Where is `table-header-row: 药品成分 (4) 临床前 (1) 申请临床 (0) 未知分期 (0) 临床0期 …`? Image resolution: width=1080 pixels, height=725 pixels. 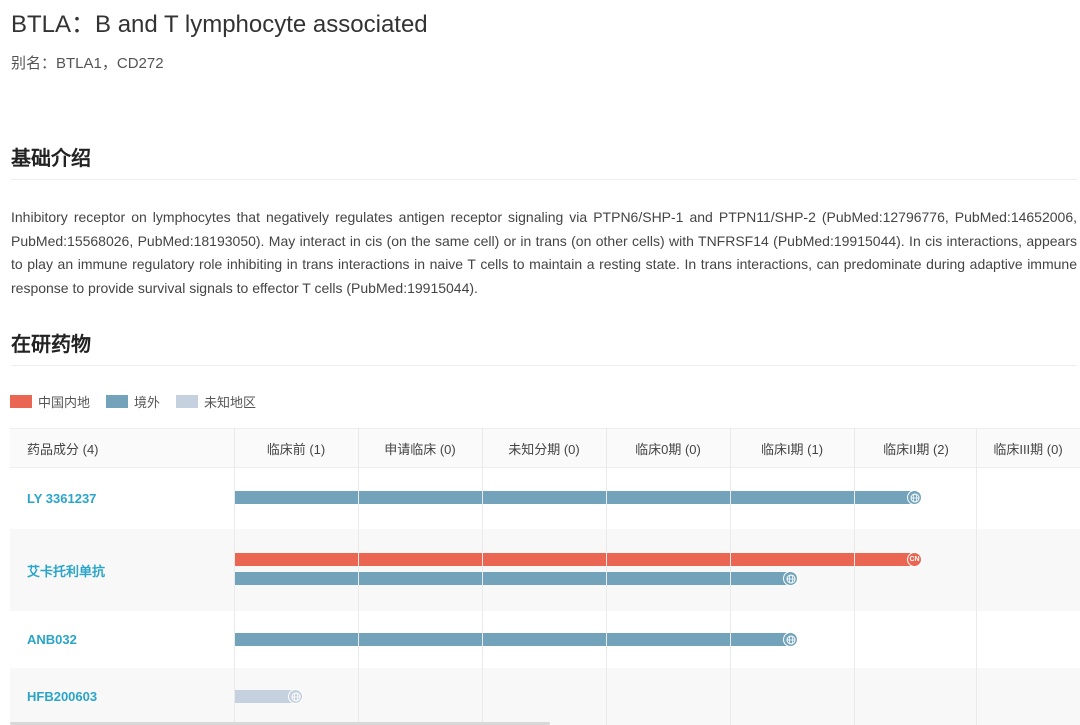 table-header-row: 药品成分 (4) 临床前 (1) 申请临床 (0) 未知分期 (0) 临床0期 … is located at coordinates (545, 448).